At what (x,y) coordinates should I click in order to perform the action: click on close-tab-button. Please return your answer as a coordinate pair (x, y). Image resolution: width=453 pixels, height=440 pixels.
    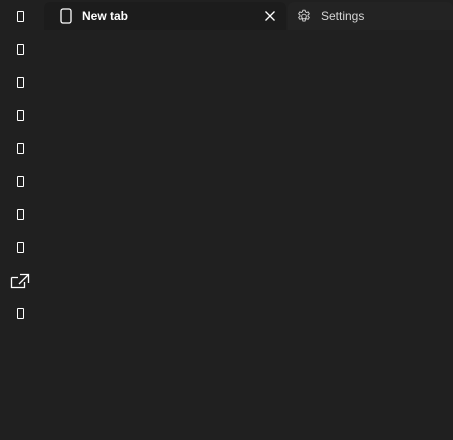
    Looking at the image, I should click on (270, 16).